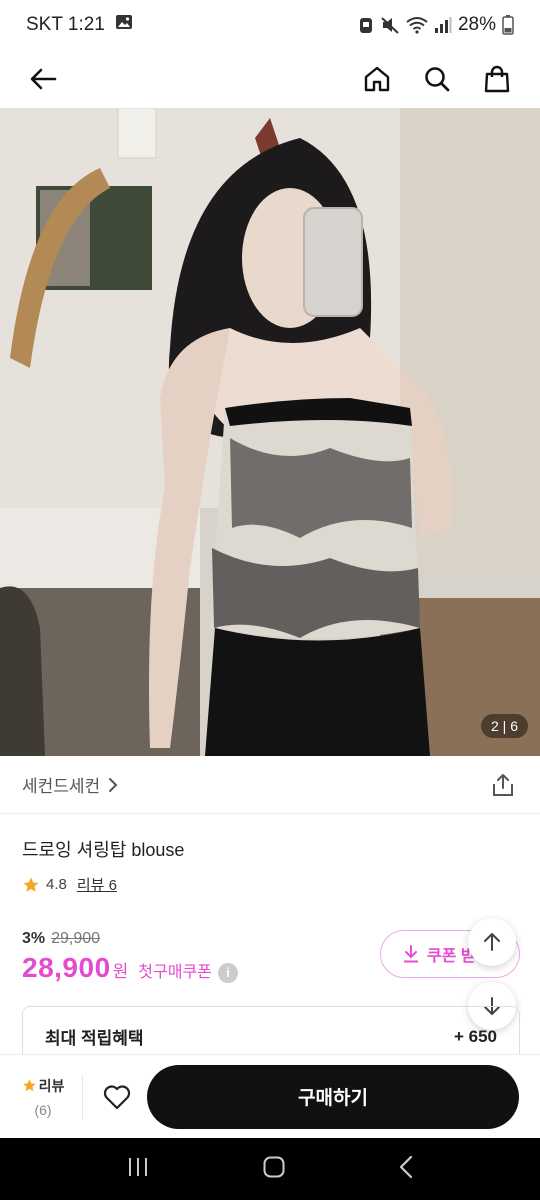  I want to click on mute-icon, so click(390, 25).